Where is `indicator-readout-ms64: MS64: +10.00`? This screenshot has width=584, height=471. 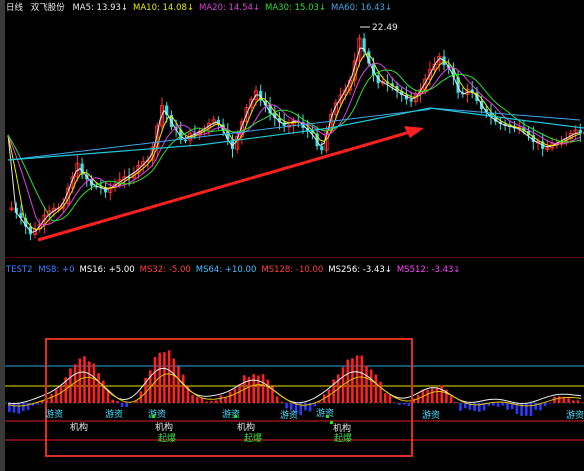
indicator-readout-ms64: MS64: +10.00 is located at coordinates (226, 270).